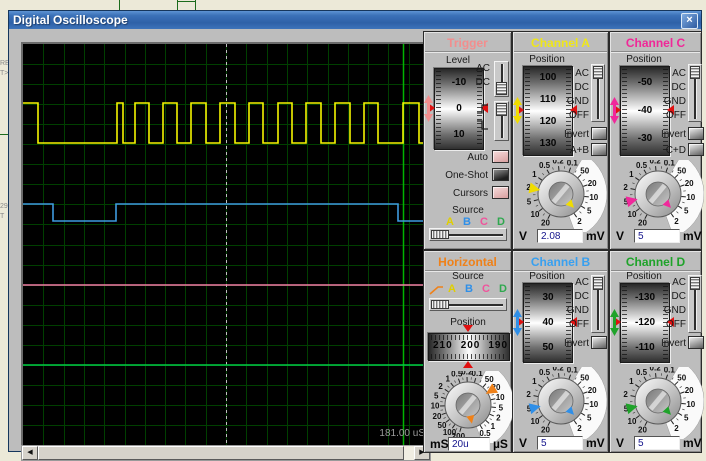 This screenshot has width=706, height=461. I want to click on channel-c-panel-title: Channel C, so click(655, 42).